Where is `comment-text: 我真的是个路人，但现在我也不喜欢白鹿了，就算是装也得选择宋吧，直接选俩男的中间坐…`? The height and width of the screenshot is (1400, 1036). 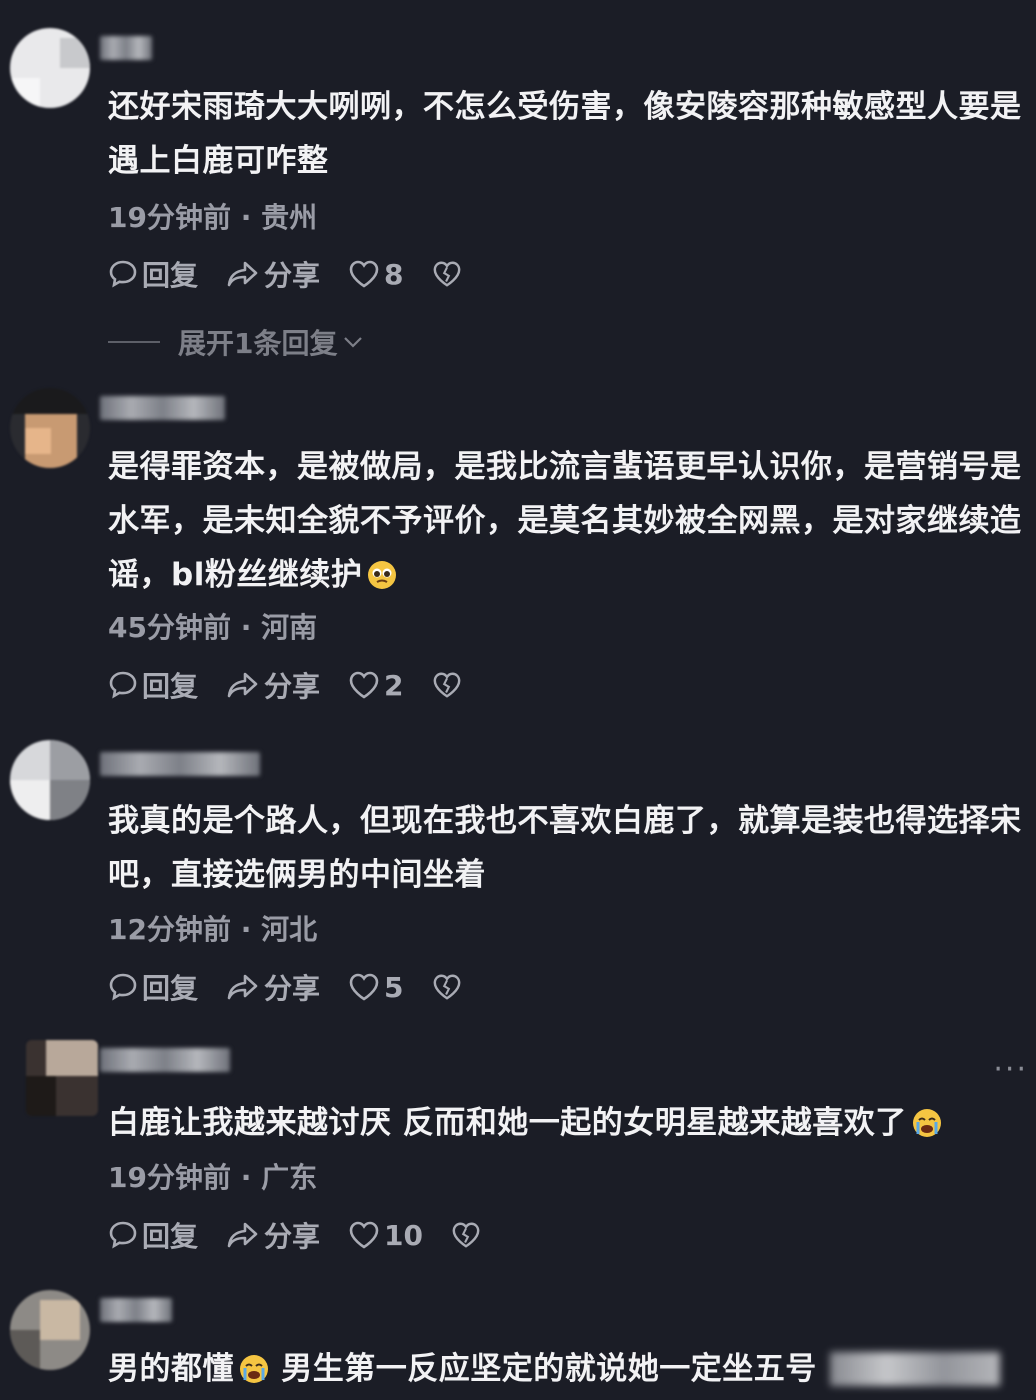 comment-text: 我真的是个路人，但现在我也不喜欢白鹿了，就算是装也得选择宋吧，直接选俩男的中间坐… is located at coordinates (565, 848).